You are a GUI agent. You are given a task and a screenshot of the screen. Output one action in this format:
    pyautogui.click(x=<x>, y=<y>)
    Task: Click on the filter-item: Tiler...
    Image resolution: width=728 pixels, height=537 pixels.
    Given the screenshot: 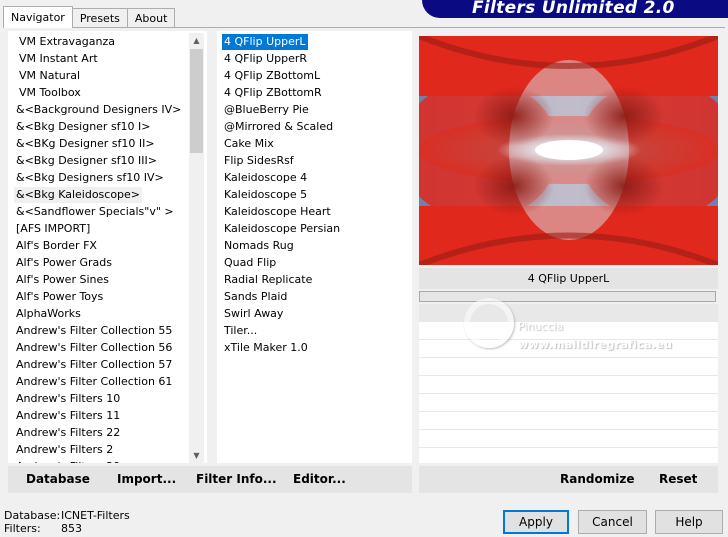 What is the action you would take?
    pyautogui.click(x=240, y=331)
    